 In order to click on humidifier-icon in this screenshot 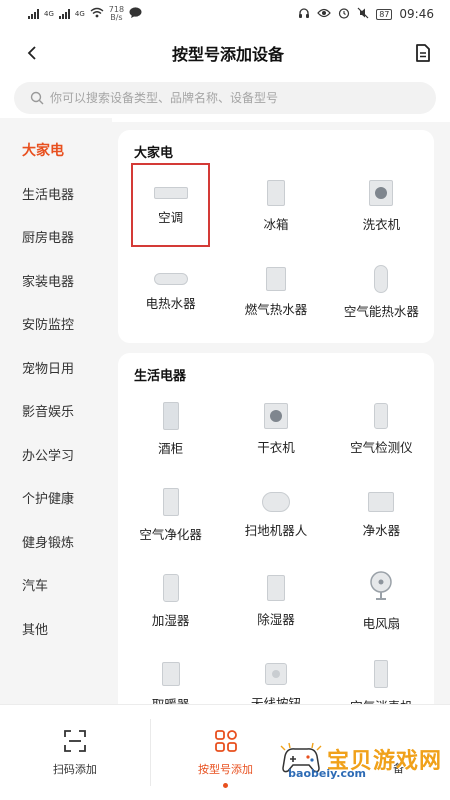, I will do `click(170, 587)`.